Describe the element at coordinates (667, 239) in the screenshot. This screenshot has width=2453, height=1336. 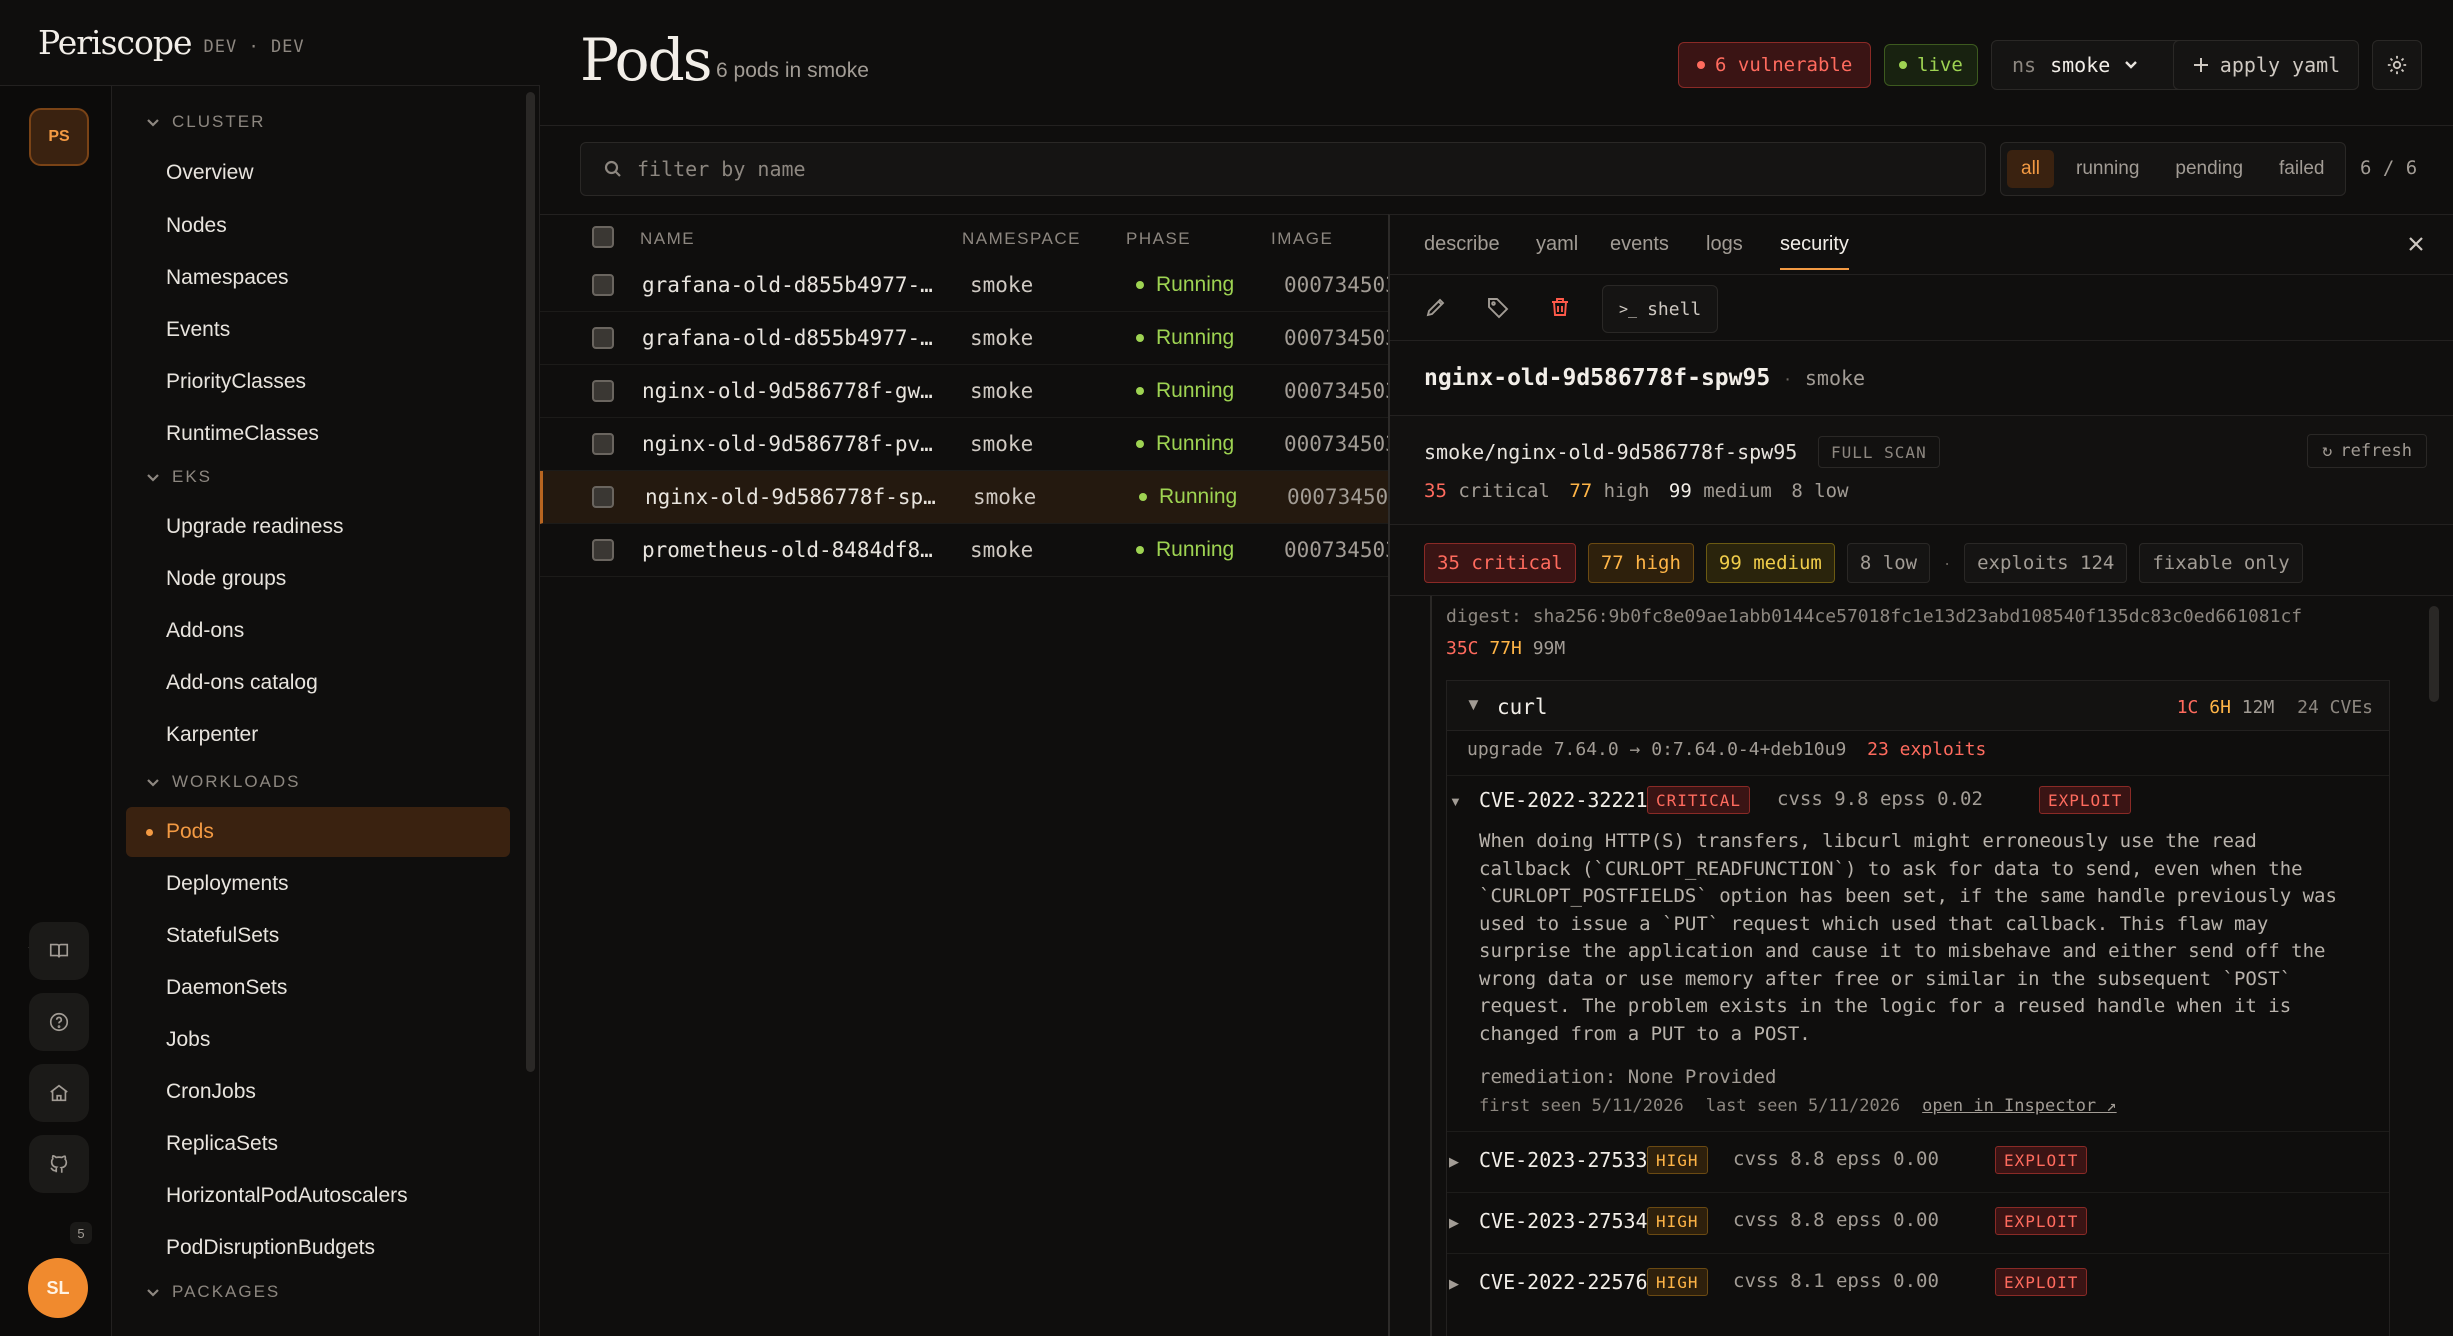
I see `column-header-name: NAME` at that location.